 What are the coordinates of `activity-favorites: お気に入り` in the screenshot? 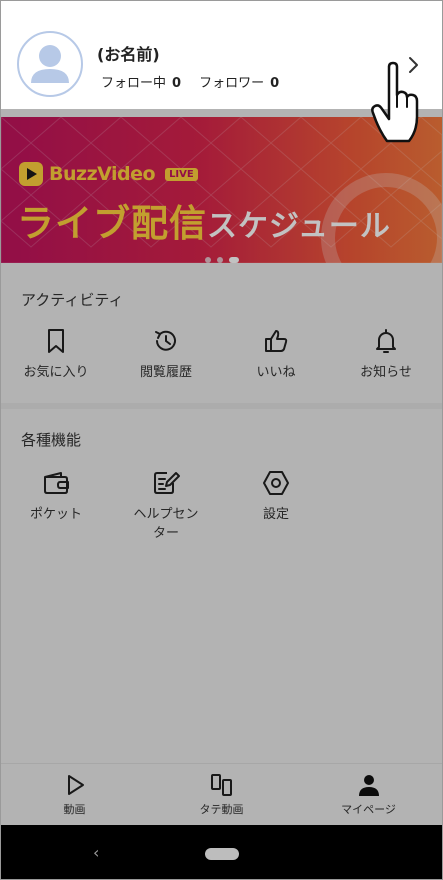 It's located at (56, 354).